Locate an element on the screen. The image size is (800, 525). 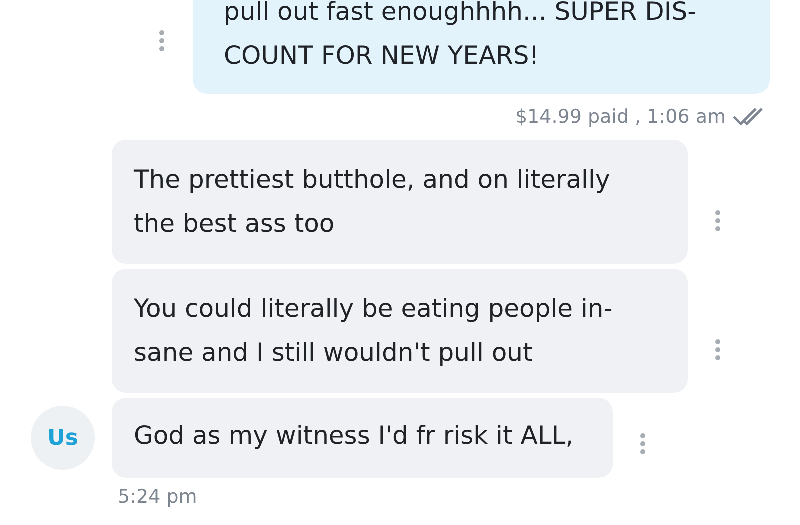
message-status: $14.99 paid , 1:06 am is located at coordinates (620, 117).